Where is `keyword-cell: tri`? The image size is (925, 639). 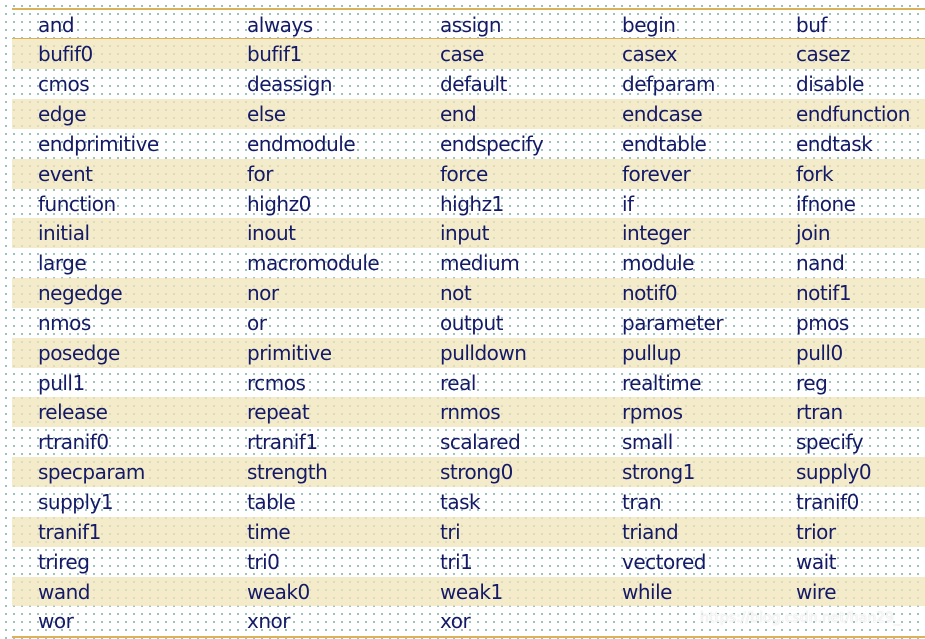 keyword-cell: tri is located at coordinates (450, 531).